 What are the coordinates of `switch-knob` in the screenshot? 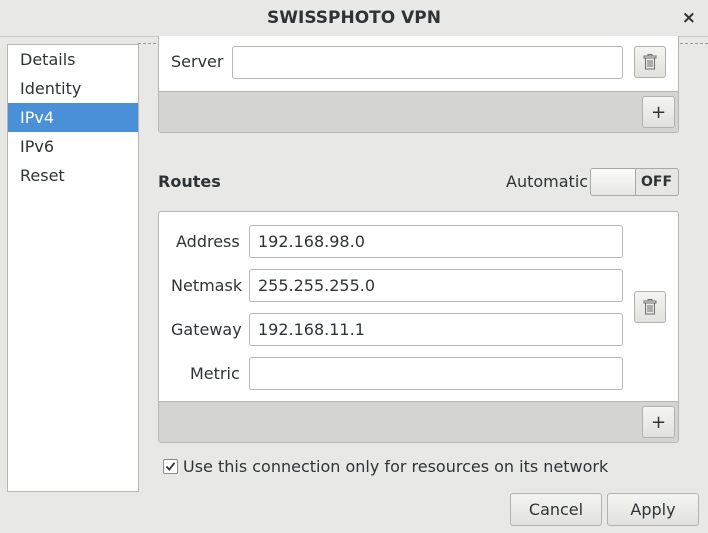 It's located at (613, 182).